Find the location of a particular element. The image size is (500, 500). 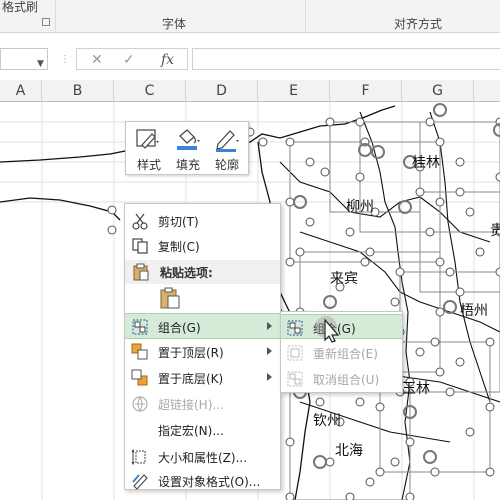

hyperlink-icon is located at coordinates (140, 404).